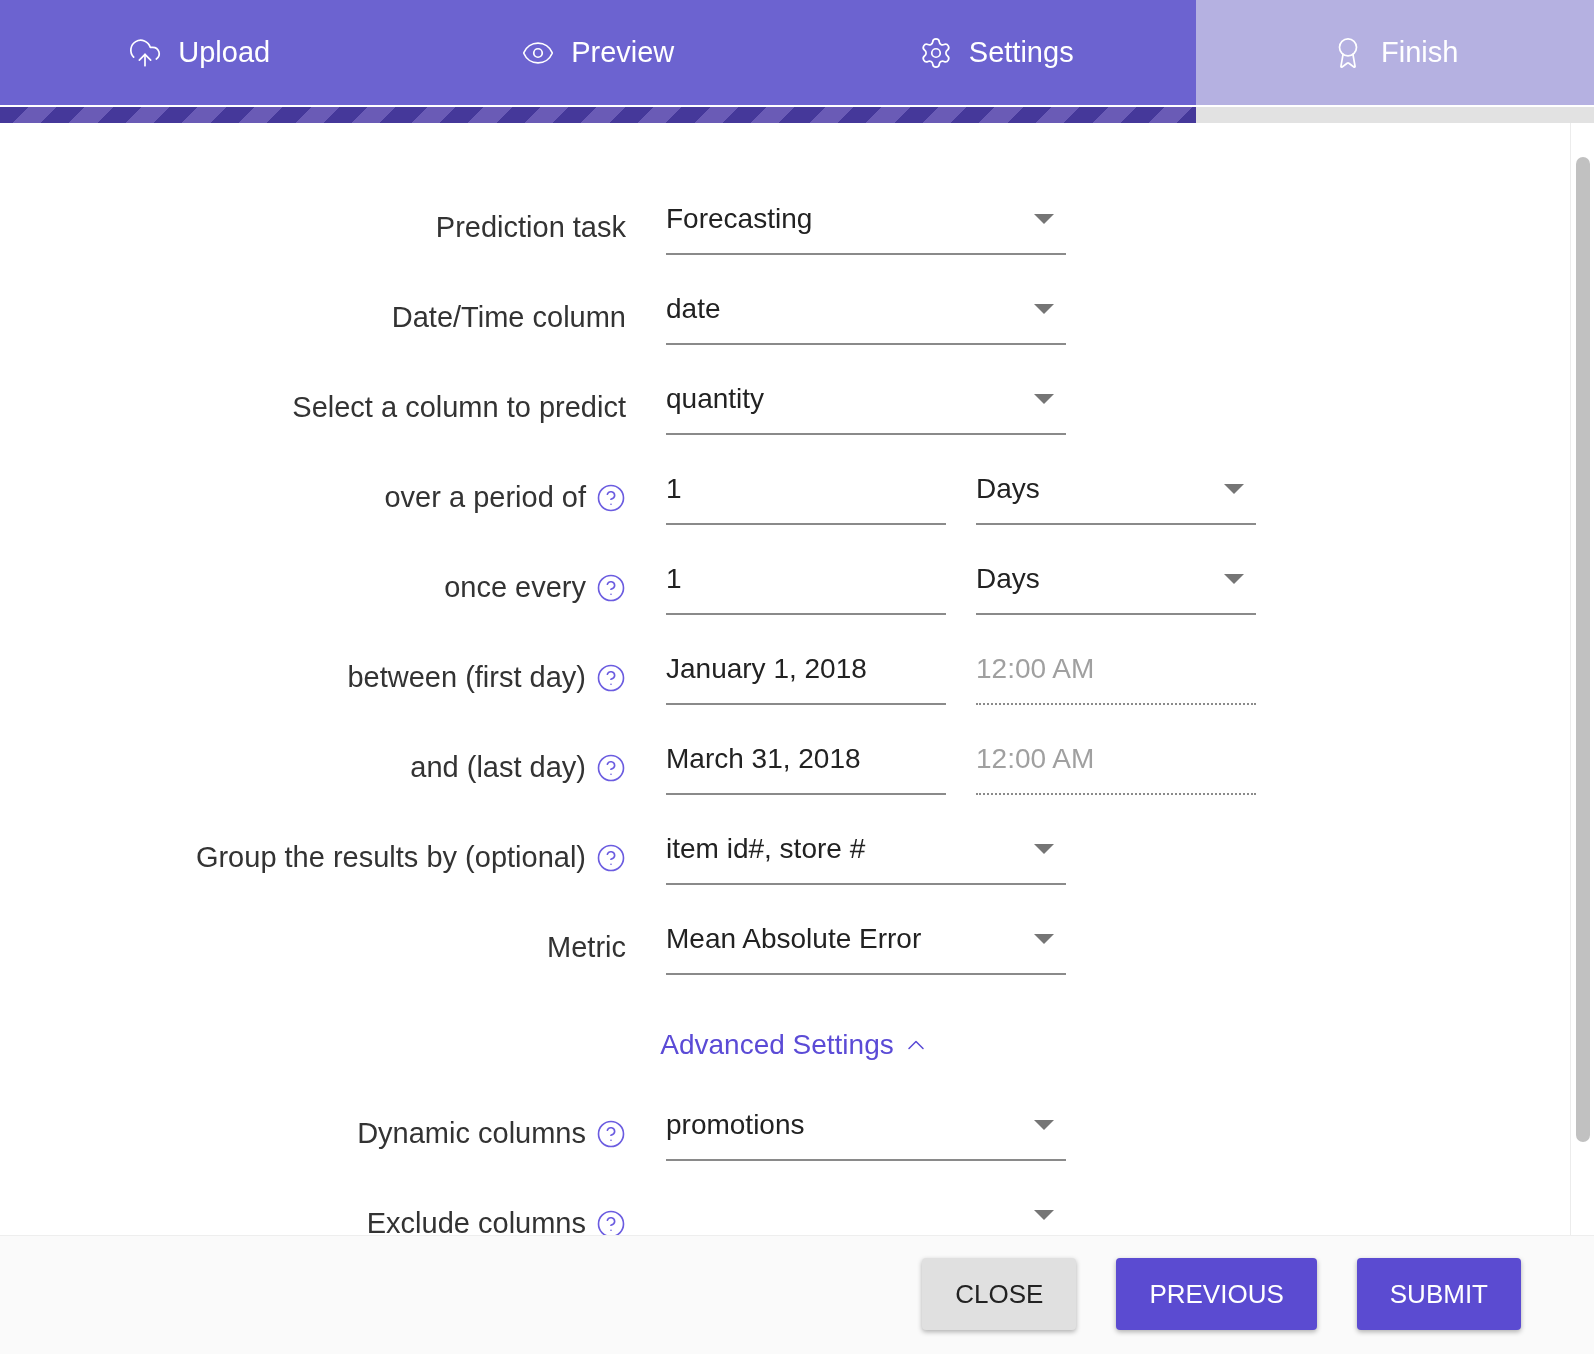  I want to click on dropdown-field: Mean Absolute Error, so click(866, 944).